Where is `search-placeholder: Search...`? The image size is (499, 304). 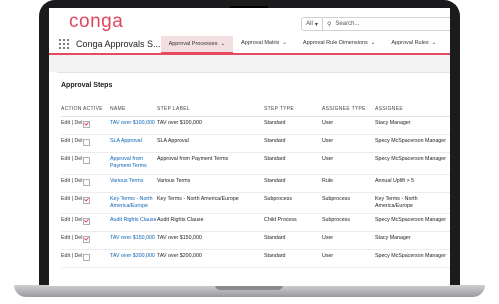
search-placeholder: Search... is located at coordinates (347, 24).